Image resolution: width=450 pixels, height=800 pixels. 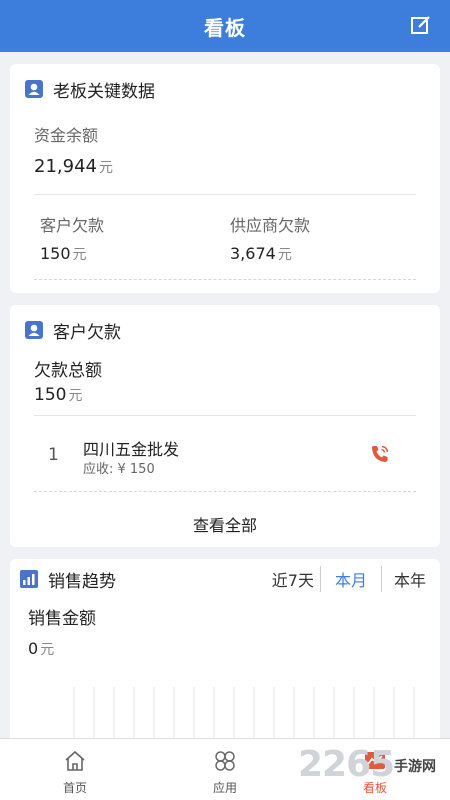 I want to click on customer-debt-label: 客户欠款, so click(x=72, y=225).